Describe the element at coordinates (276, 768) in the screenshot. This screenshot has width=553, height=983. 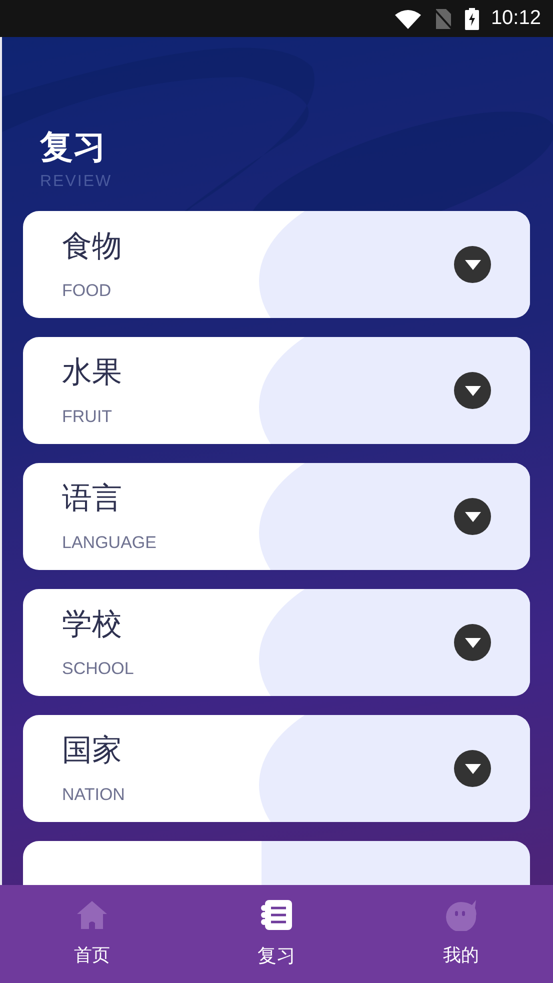
I see `category-card: 国家 NATION` at that location.